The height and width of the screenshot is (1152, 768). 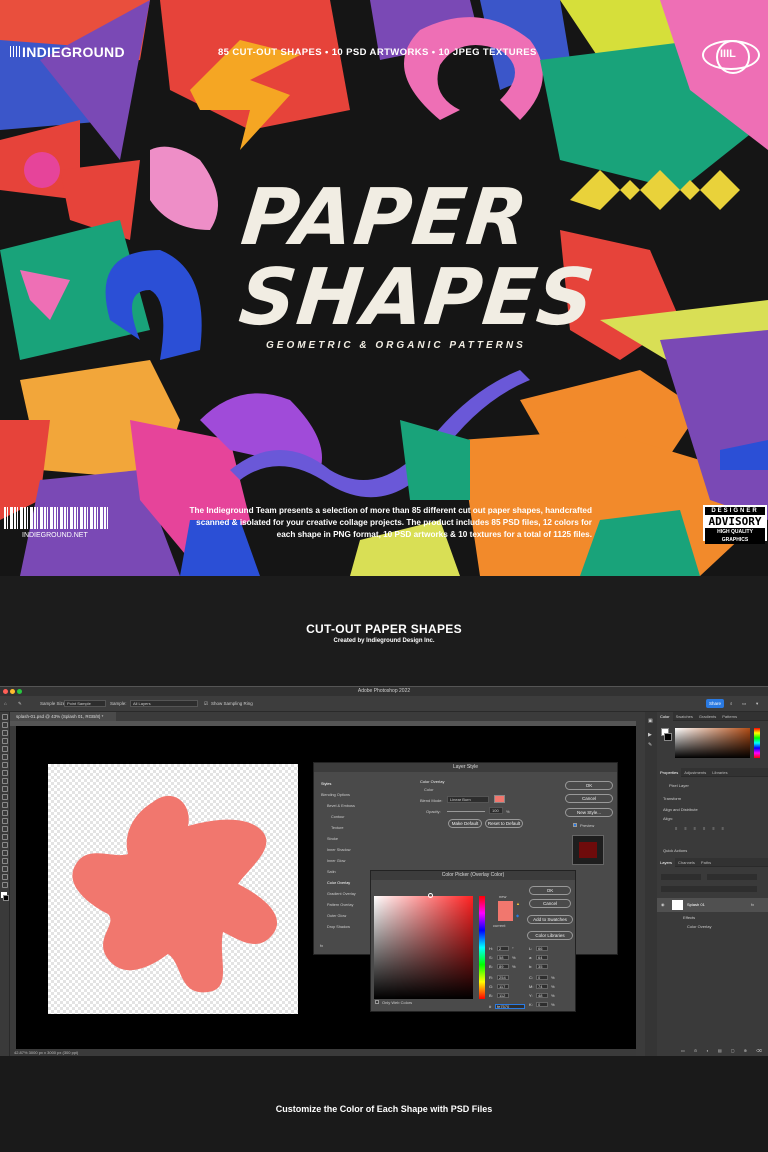 What do you see at coordinates (5, 703) in the screenshot?
I see `home-icon: ⌂` at bounding box center [5, 703].